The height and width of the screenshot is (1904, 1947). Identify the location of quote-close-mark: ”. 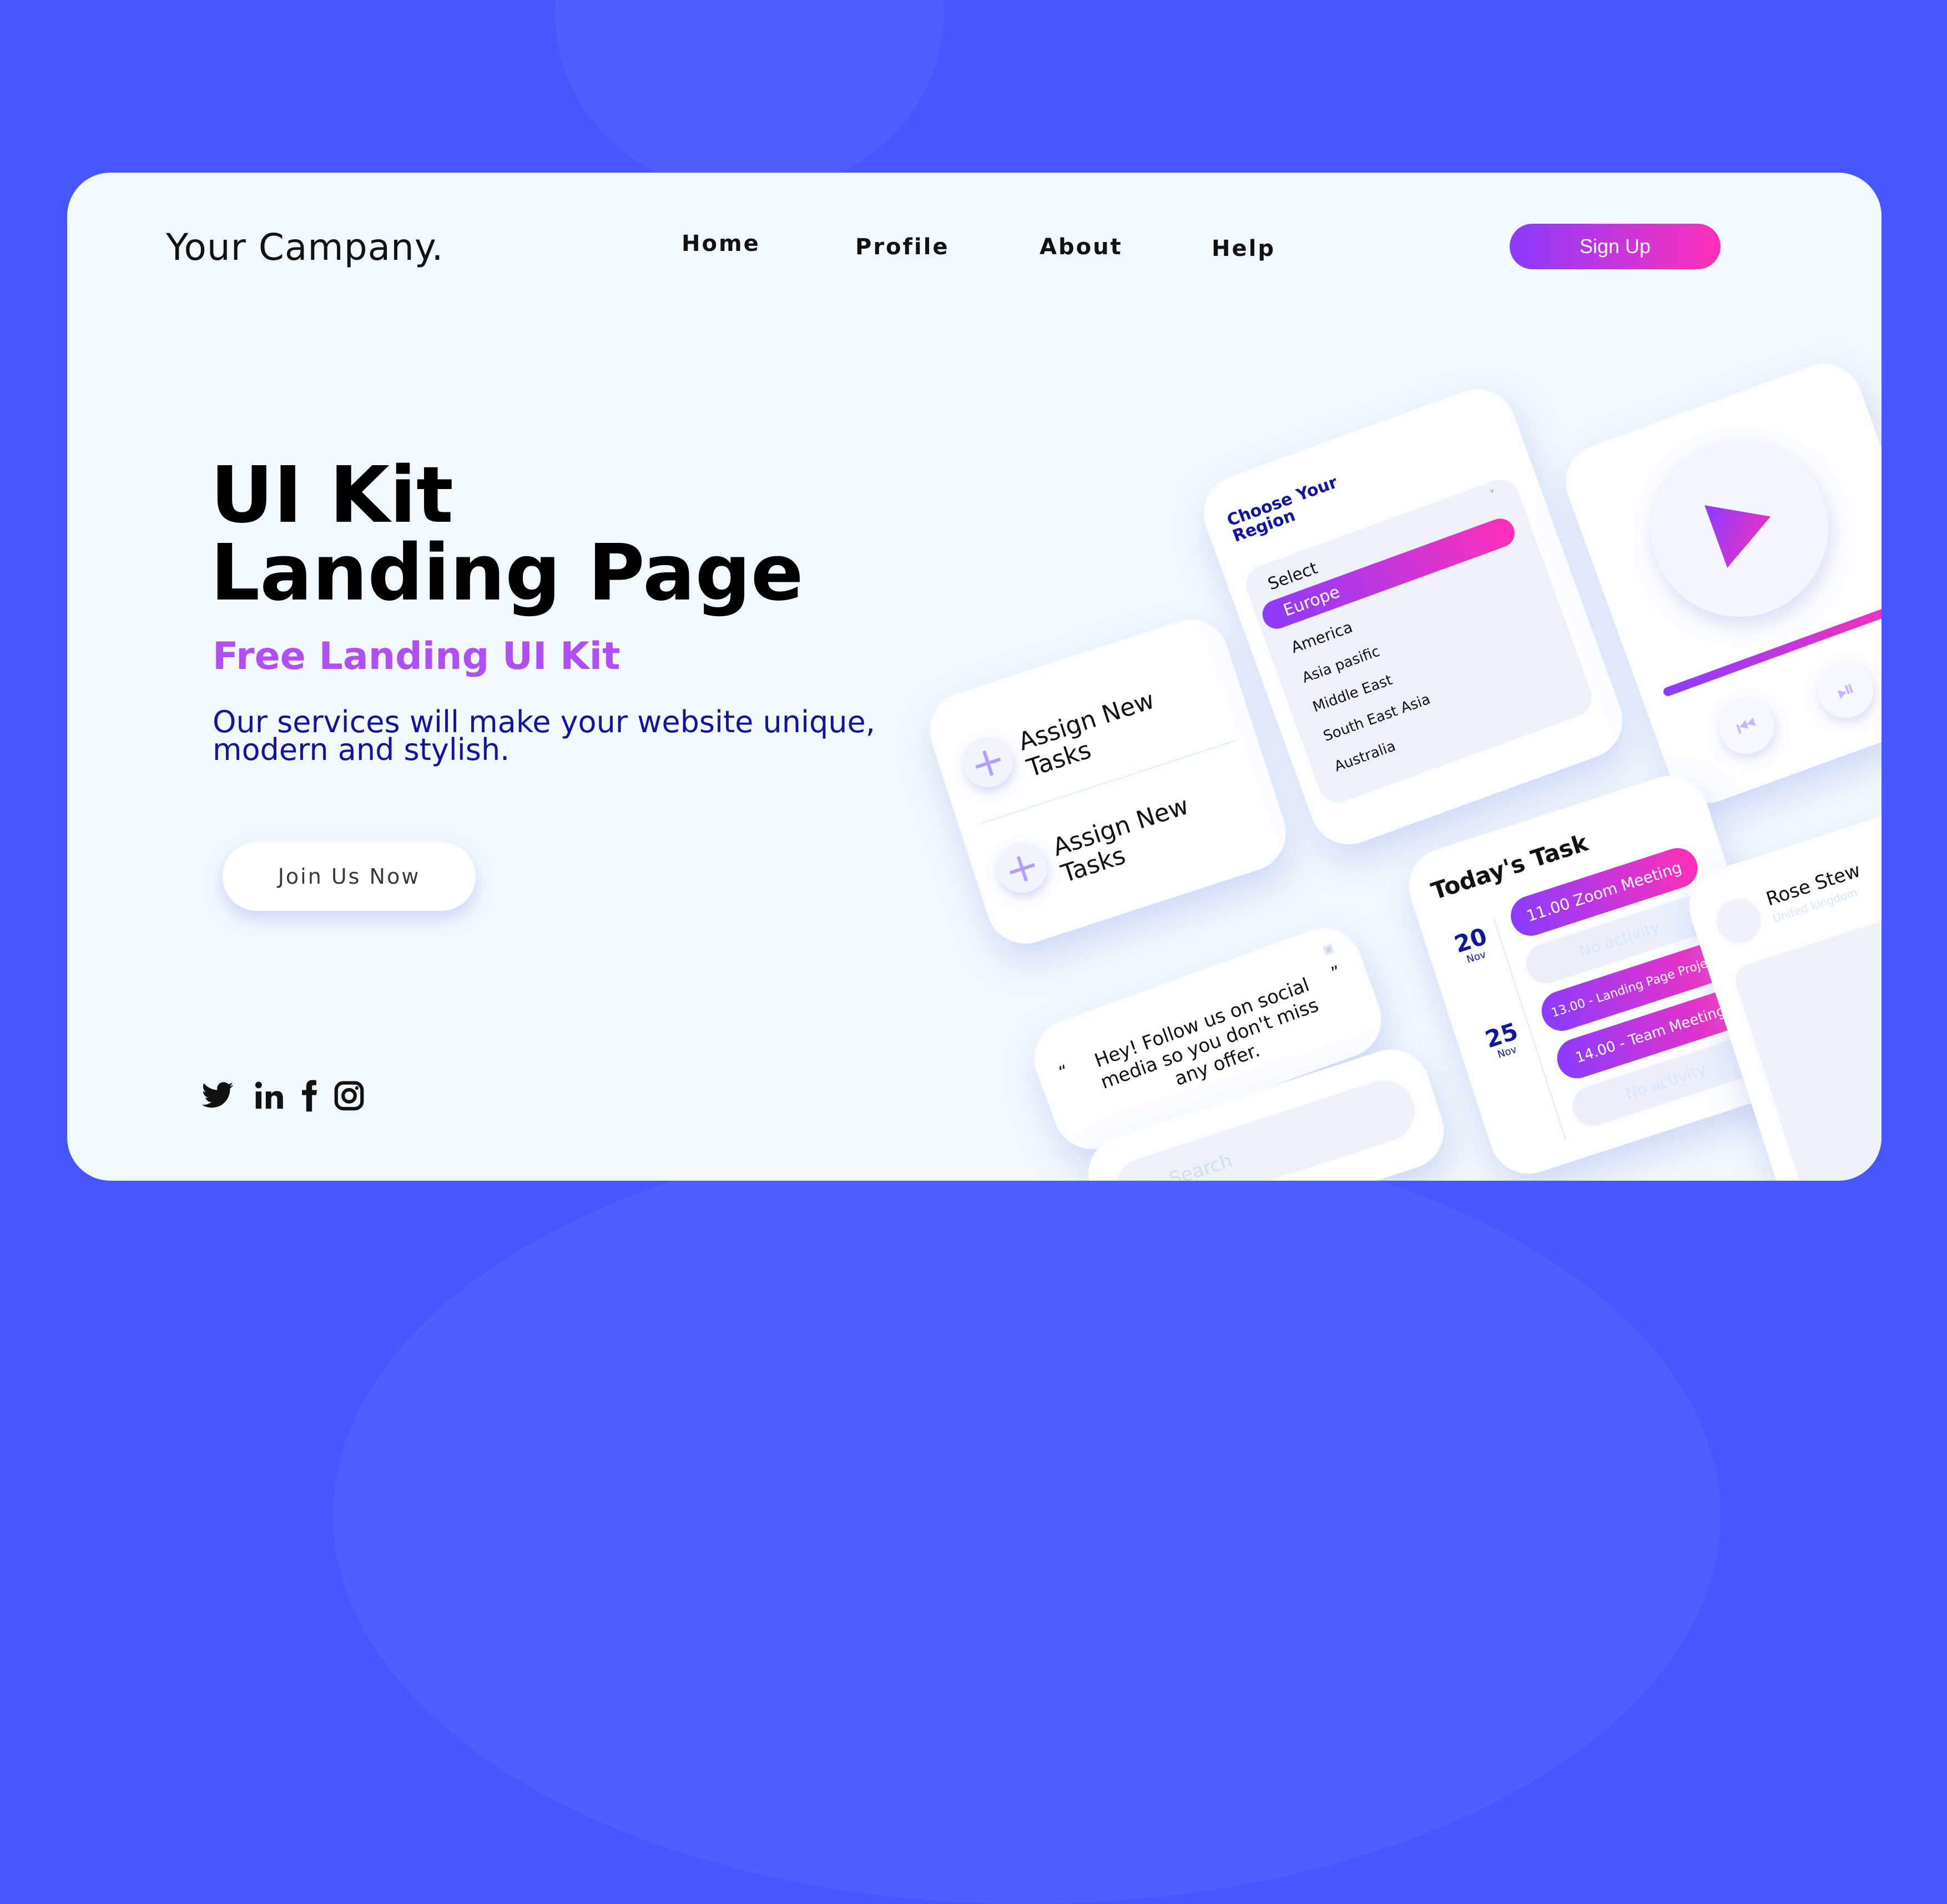
(1336, 973).